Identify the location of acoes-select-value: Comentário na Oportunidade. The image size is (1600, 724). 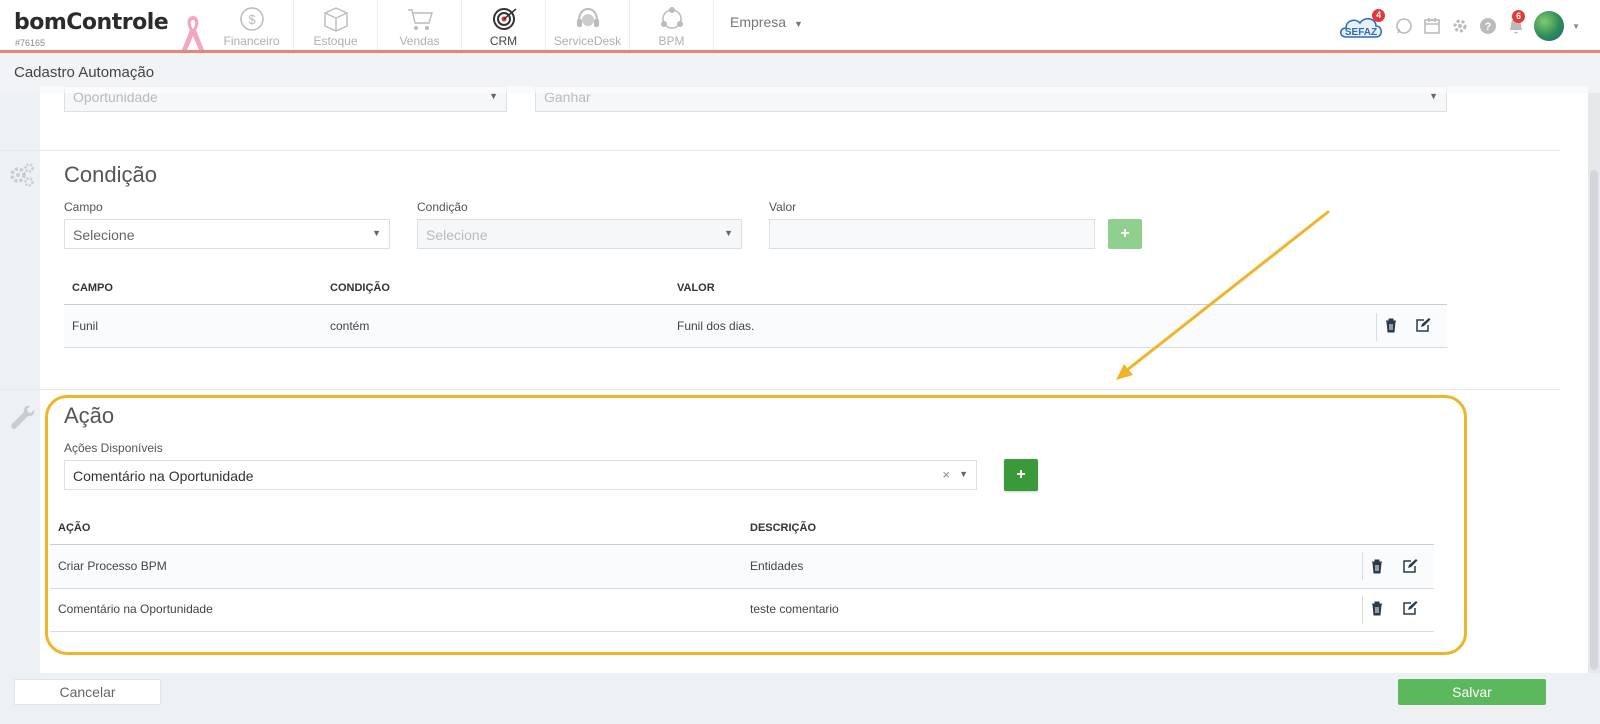
(163, 476).